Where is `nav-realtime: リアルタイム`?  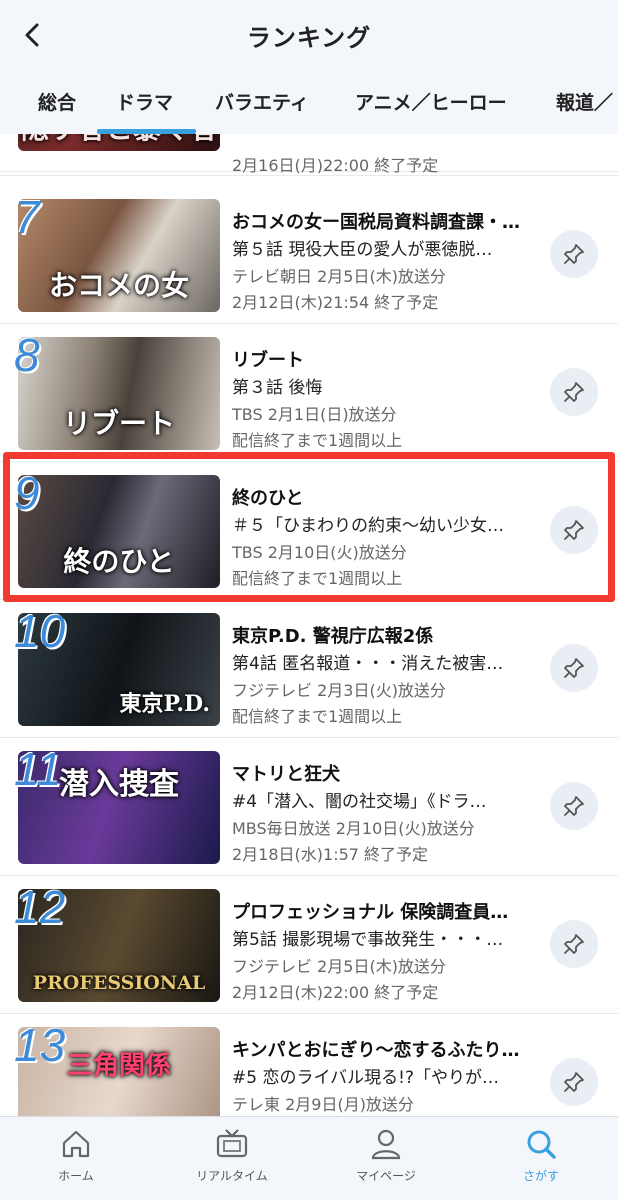
nav-realtime: リアルタイム is located at coordinates (232, 1155).